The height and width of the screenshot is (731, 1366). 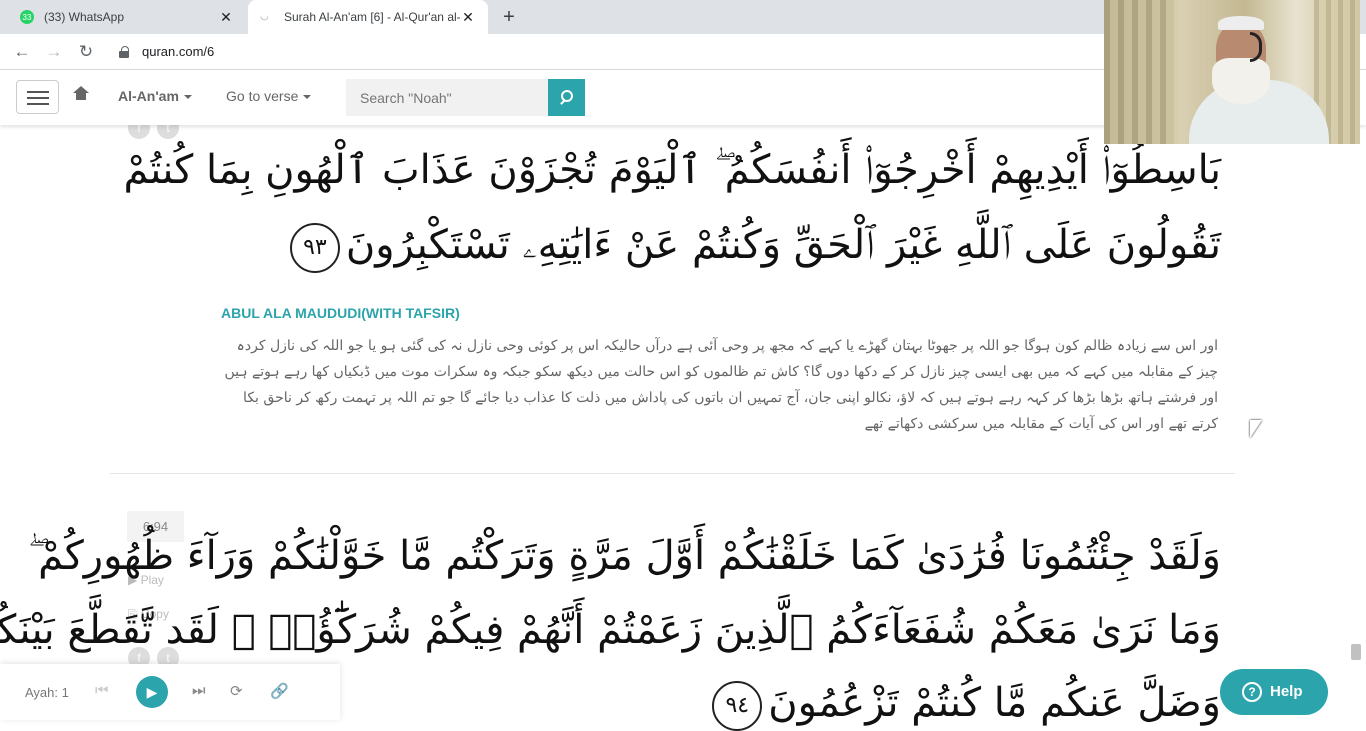 I want to click on help-label: Help, so click(x=1286, y=691).